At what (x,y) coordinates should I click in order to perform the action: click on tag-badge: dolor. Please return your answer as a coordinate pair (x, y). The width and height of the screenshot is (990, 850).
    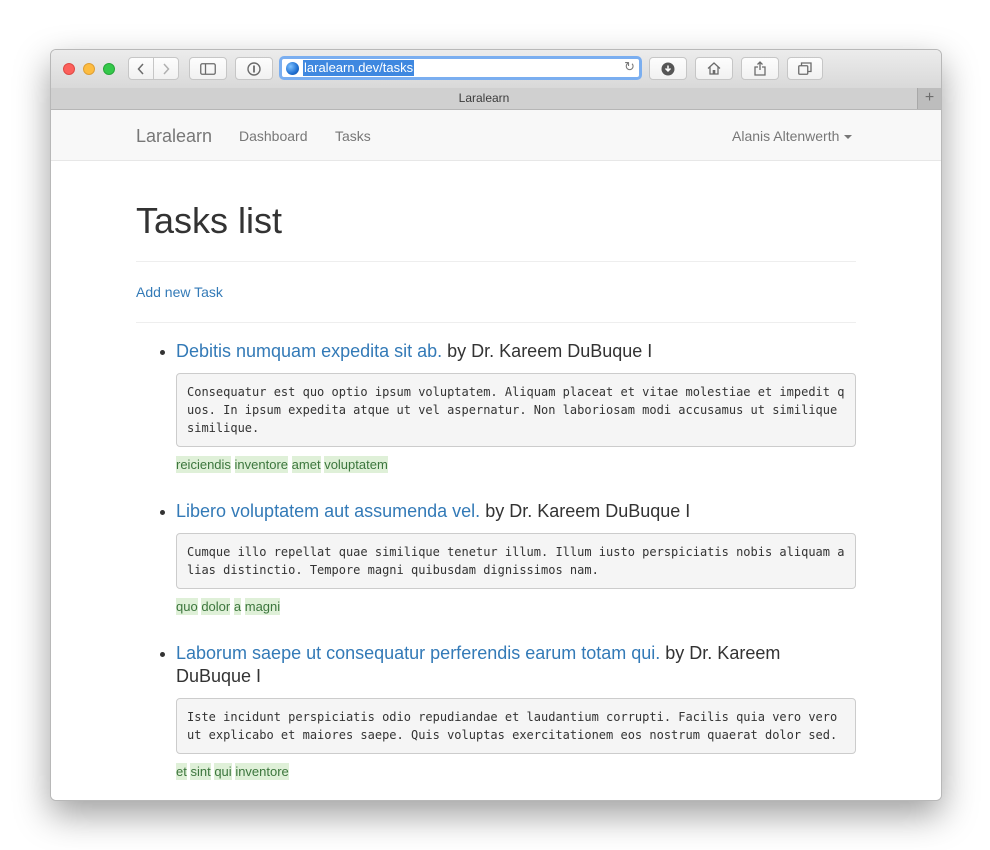
    Looking at the image, I should click on (216, 606).